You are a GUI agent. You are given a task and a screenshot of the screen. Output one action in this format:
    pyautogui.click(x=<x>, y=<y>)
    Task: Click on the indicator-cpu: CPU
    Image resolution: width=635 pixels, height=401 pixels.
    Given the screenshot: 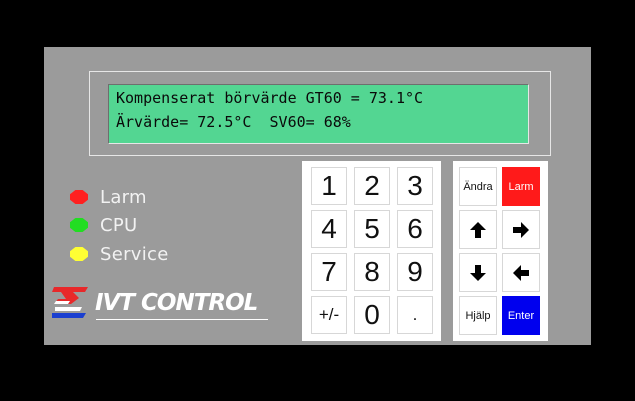 What is the action you would take?
    pyautogui.click(x=104, y=225)
    